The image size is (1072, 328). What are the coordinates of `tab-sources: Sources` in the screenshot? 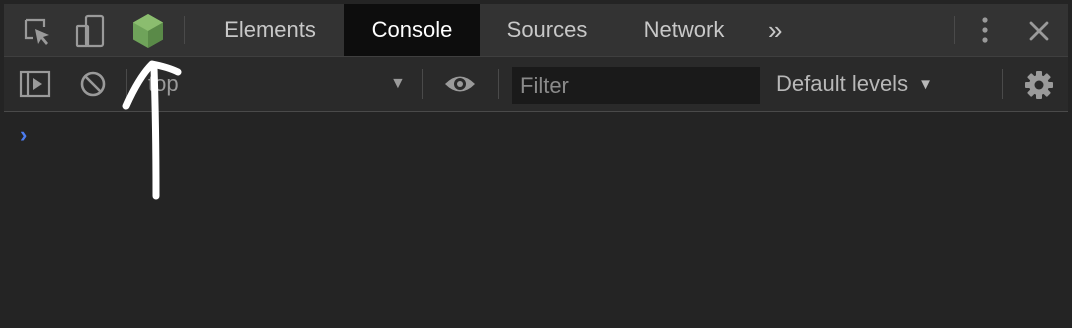 It's located at (547, 30).